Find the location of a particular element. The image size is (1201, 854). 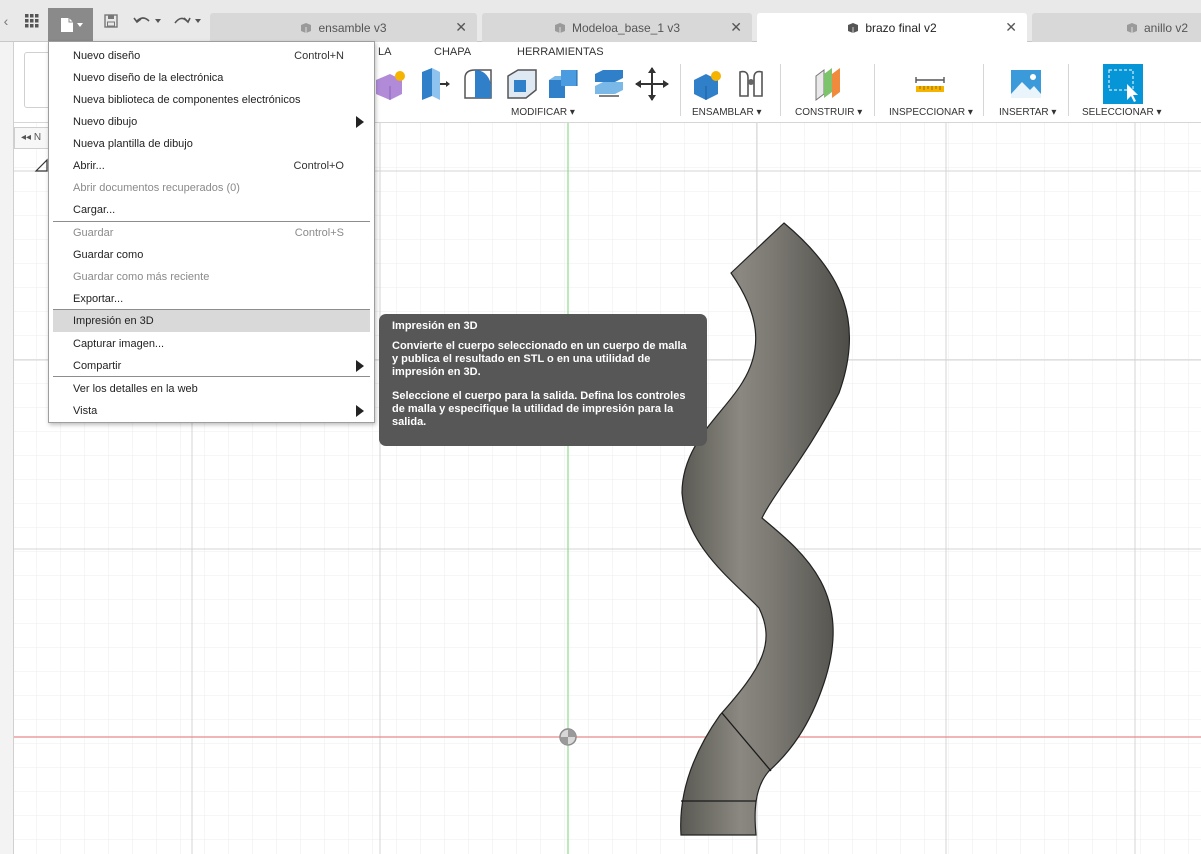

file-menu-button is located at coordinates (70, 24).